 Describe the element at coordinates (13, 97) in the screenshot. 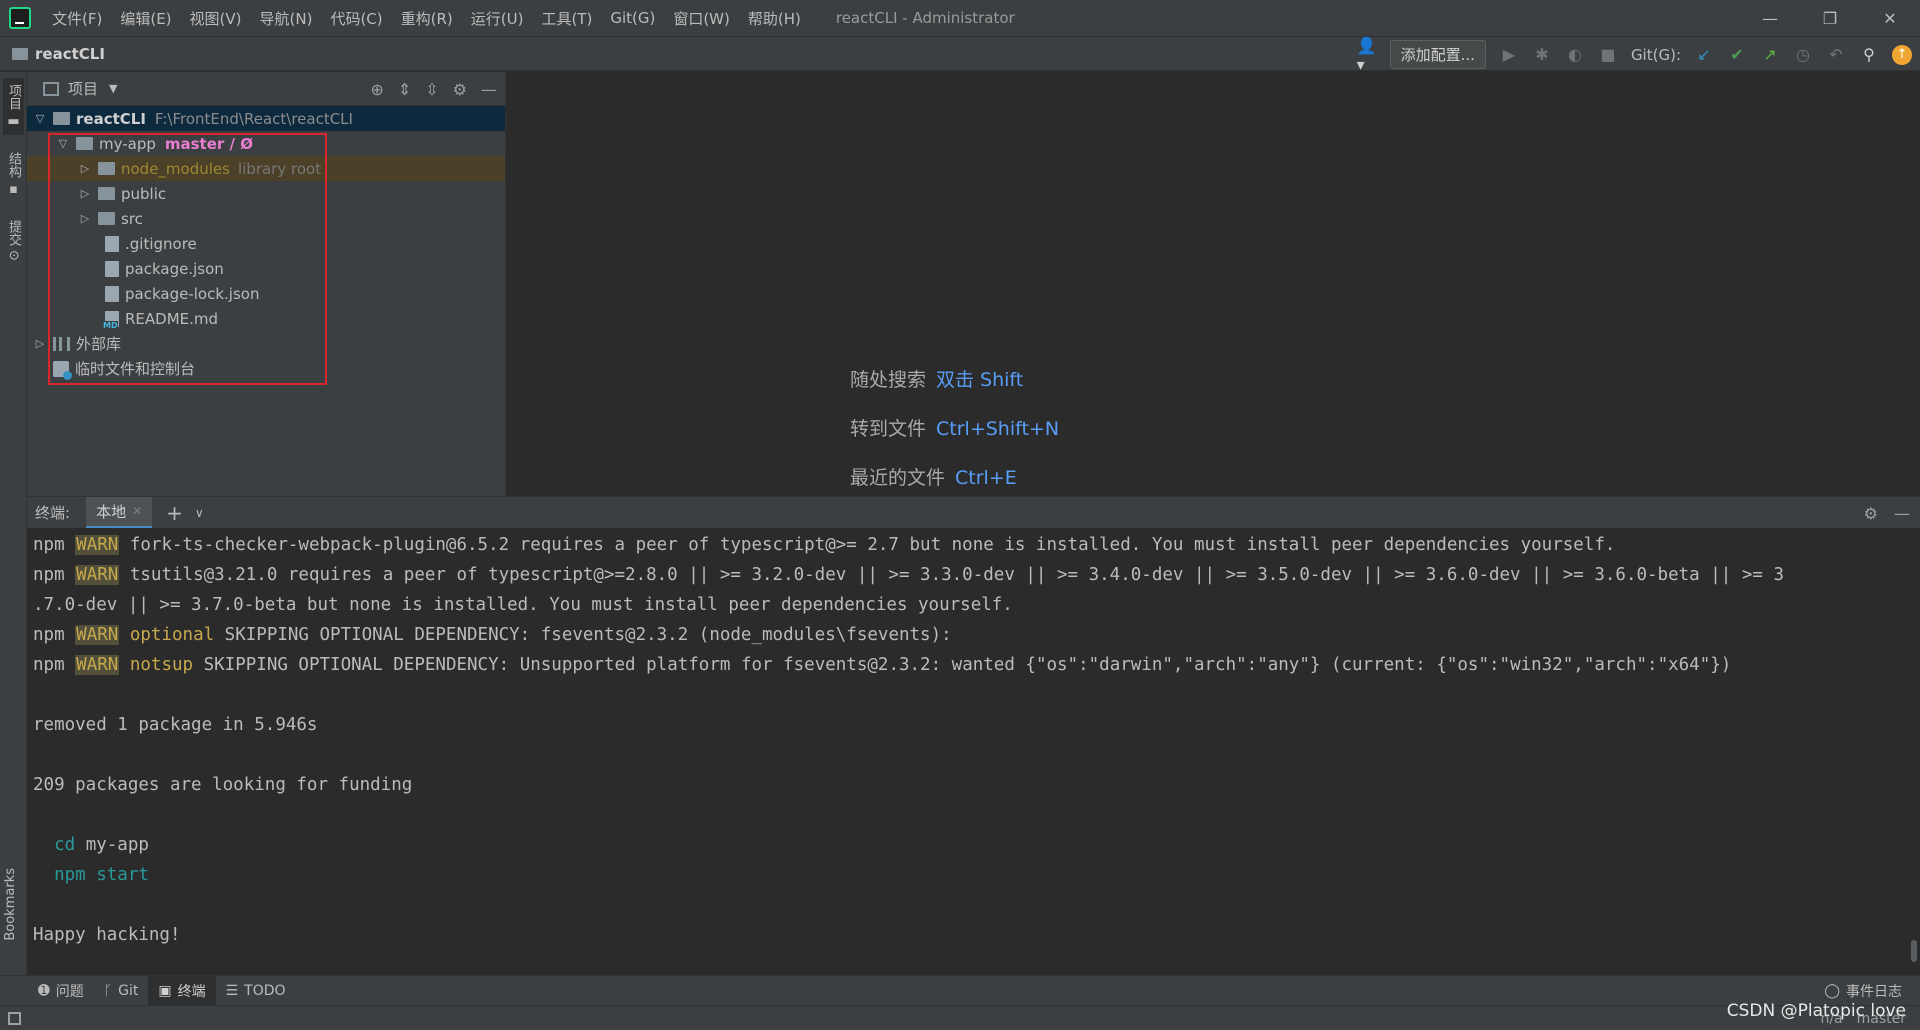

I see `project-tab-label: 项目` at that location.